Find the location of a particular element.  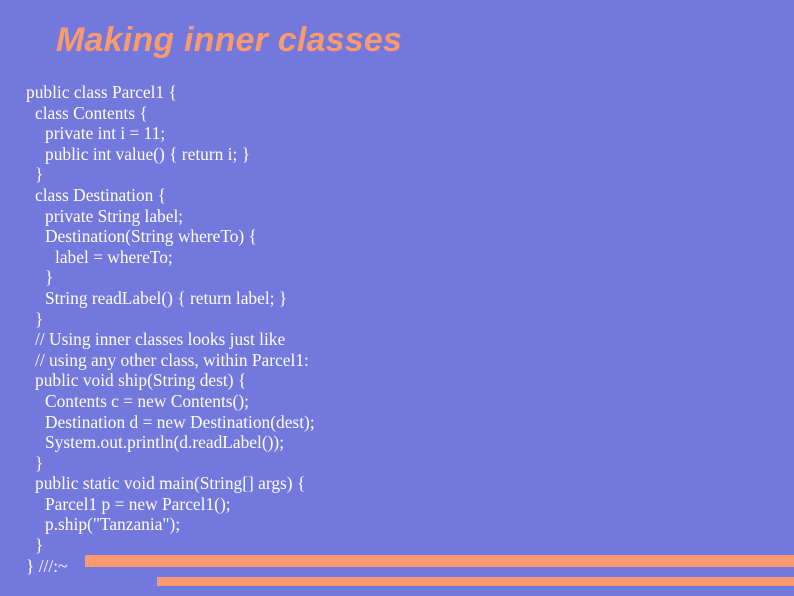

code-line: Destination d = new Destination(dest); is located at coordinates (180, 421).